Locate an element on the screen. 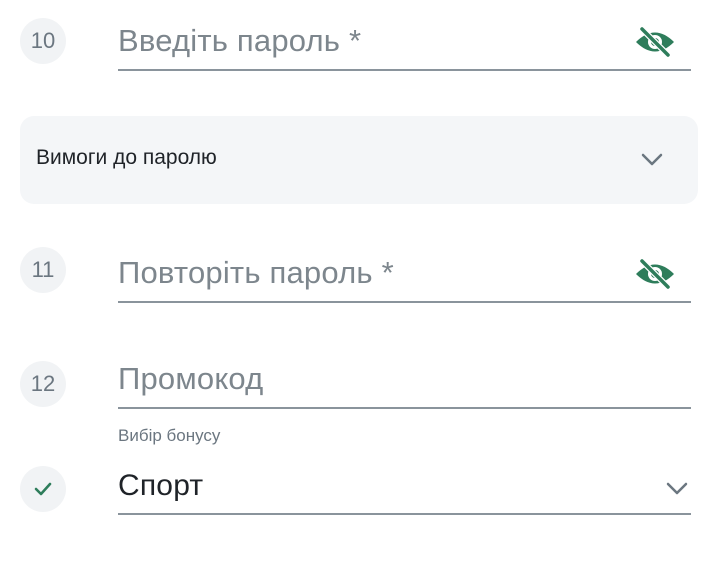 This screenshot has width=725, height=571. step-badge-12: 12 is located at coordinates (43, 384).